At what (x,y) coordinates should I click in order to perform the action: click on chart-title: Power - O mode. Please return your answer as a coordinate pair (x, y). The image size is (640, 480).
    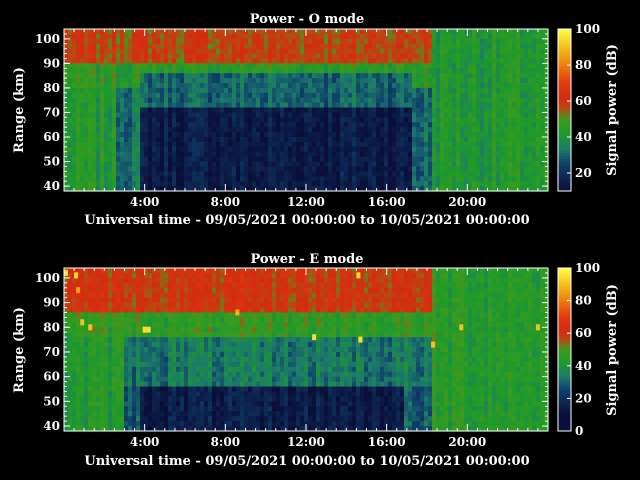
    Looking at the image, I should click on (307, 19).